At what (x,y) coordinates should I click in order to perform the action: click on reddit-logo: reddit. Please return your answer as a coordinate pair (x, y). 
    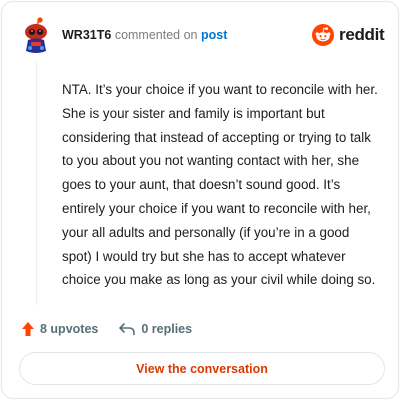
    Looking at the image, I should click on (348, 35).